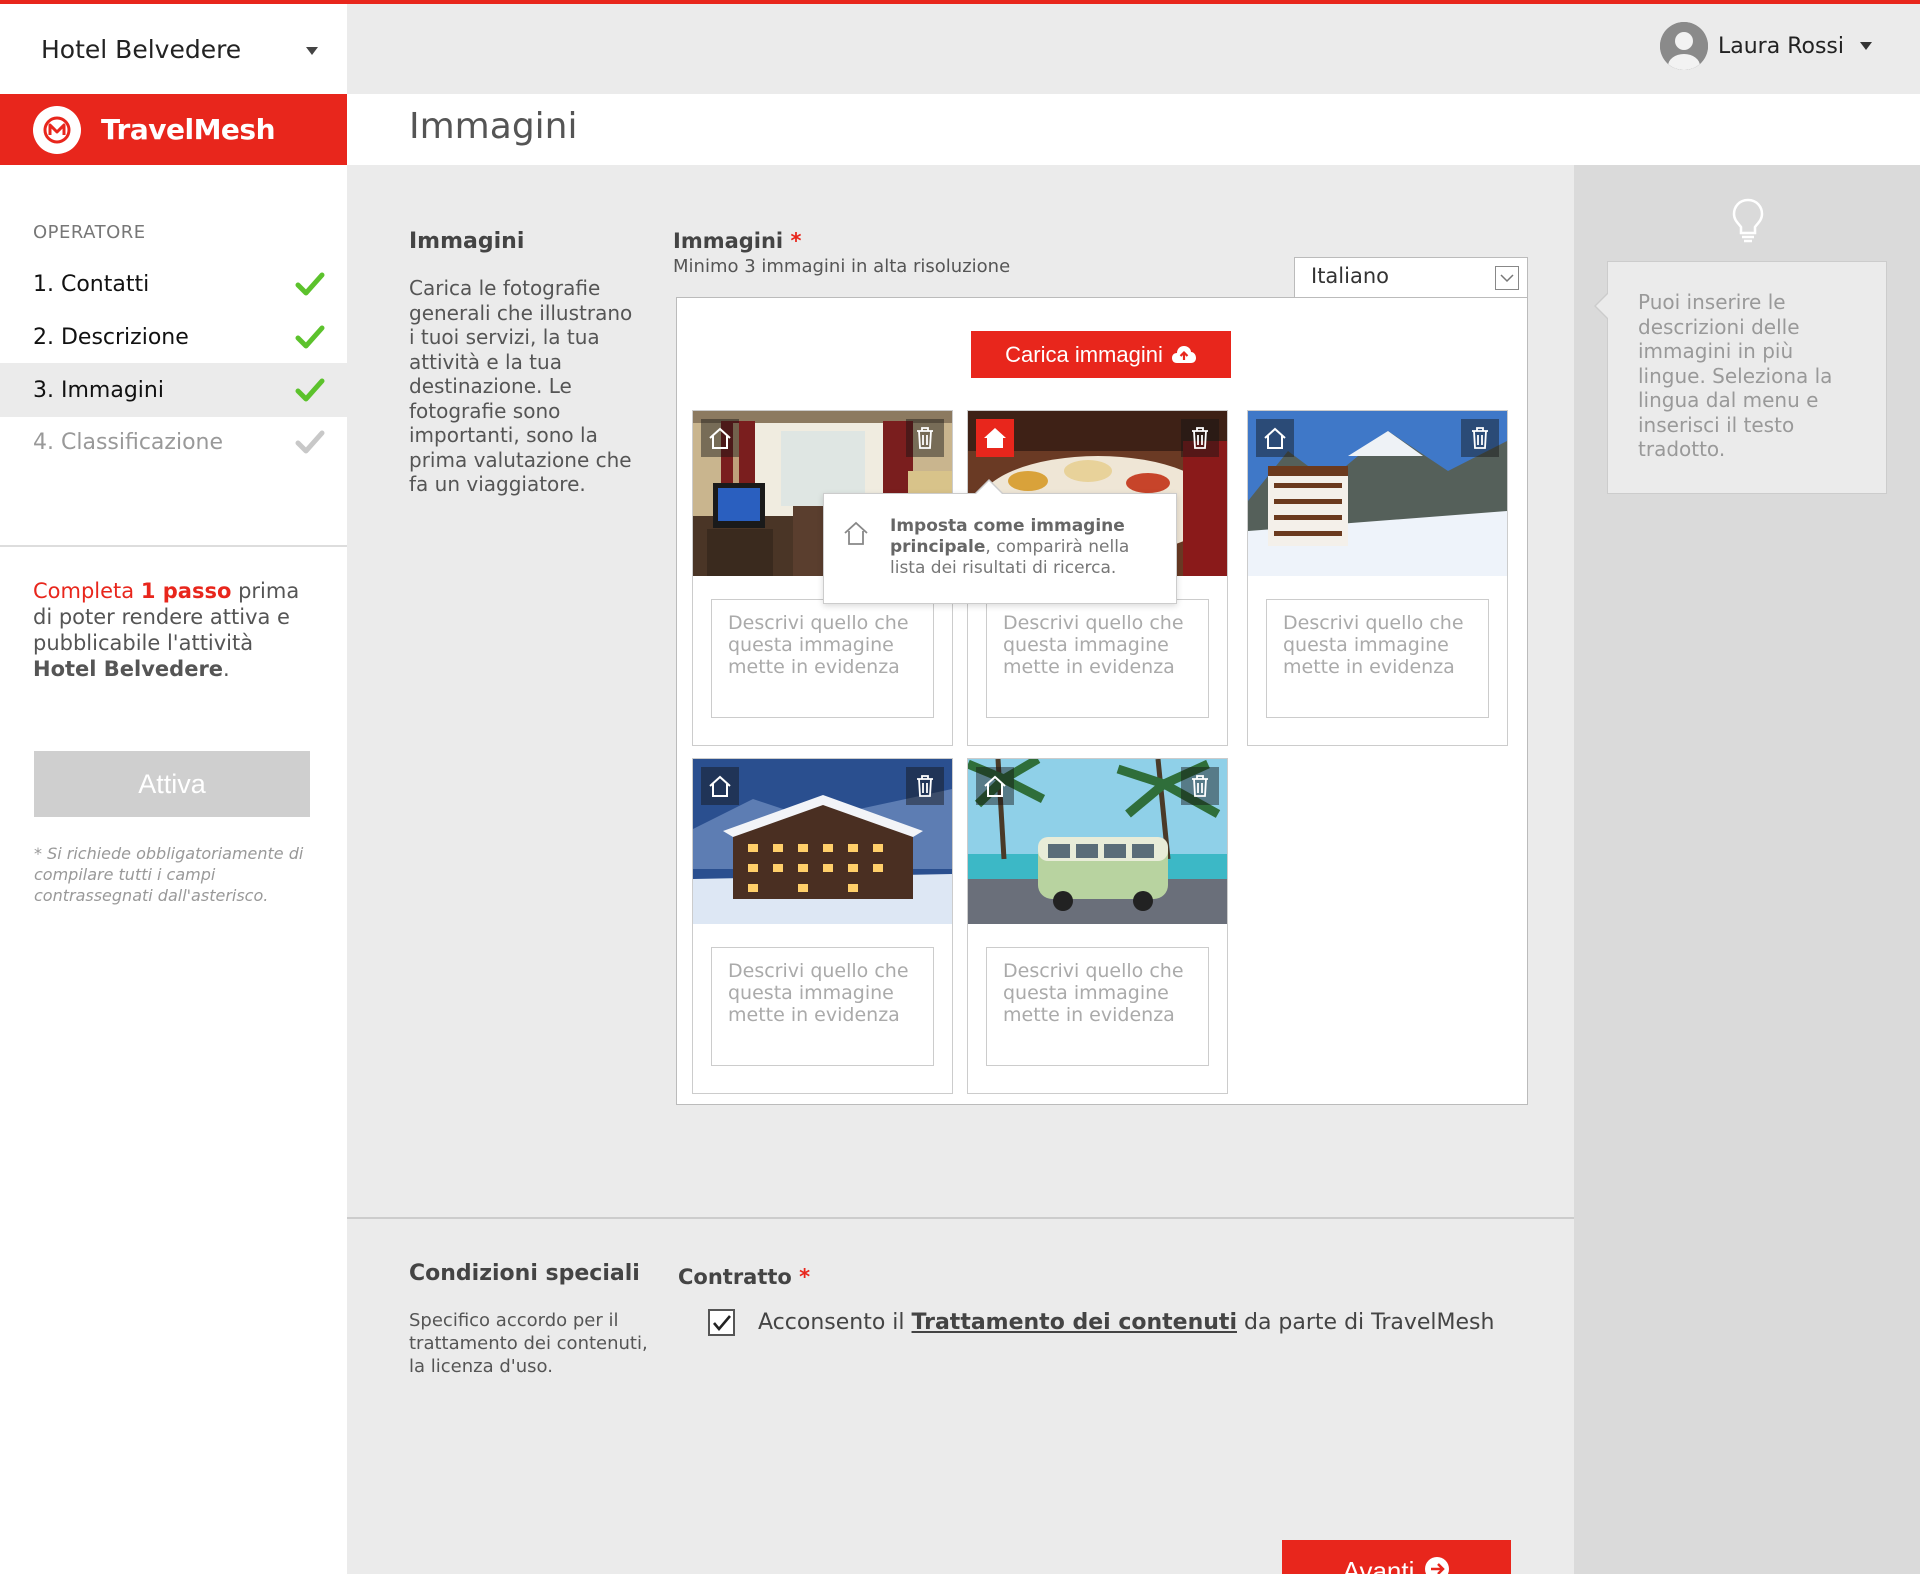 This screenshot has height=1574, width=1920. What do you see at coordinates (128, 669) in the screenshot?
I see `notice-hotel: Hotel Belvedere` at bounding box center [128, 669].